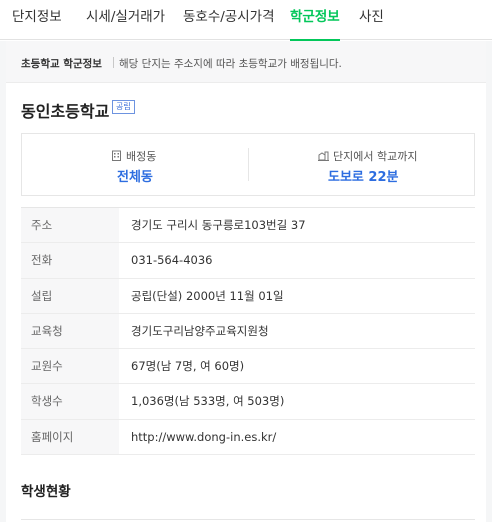  I want to click on tab-school-district: 학군정보, so click(315, 20).